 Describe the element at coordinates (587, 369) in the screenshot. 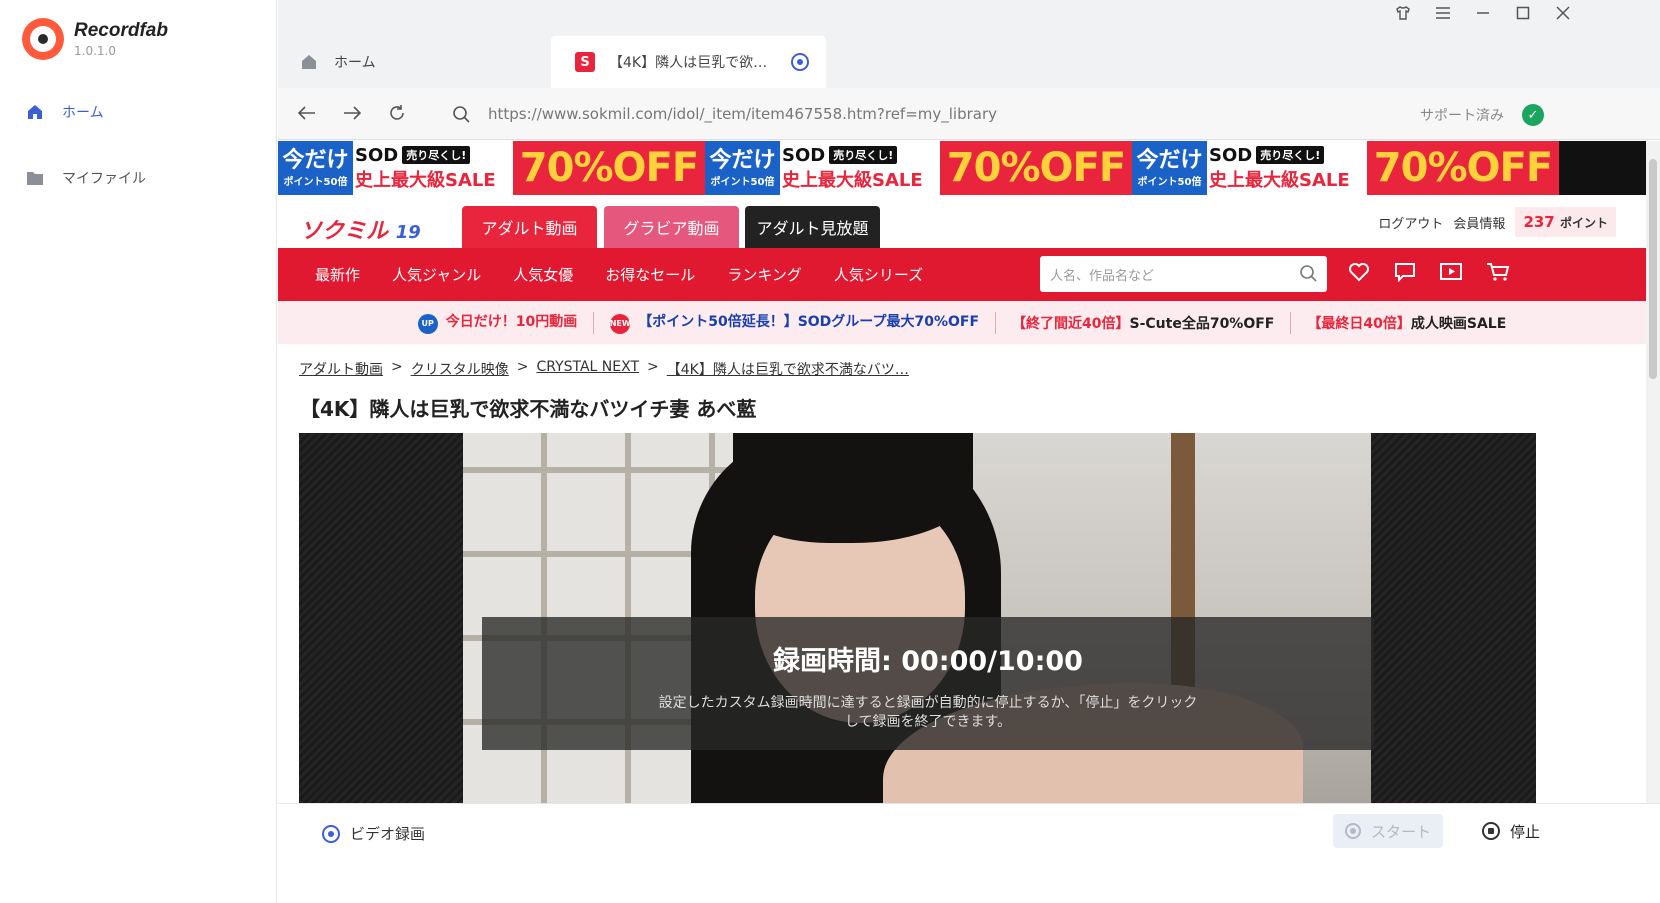

I see `breadcrumb-link: CRYSTAL NEXT` at that location.